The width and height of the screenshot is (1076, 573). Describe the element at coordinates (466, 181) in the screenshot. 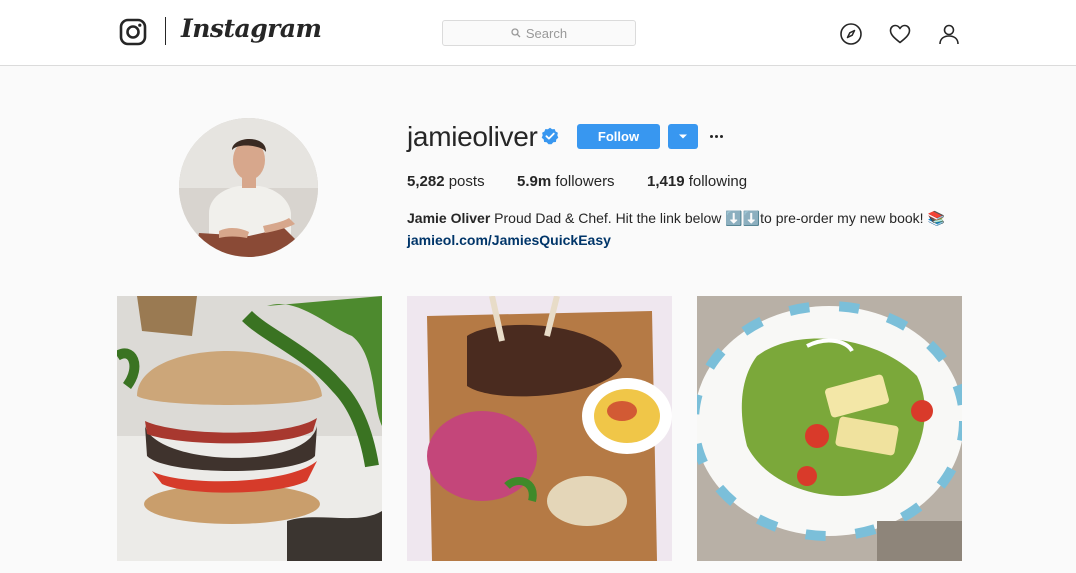

I see `posts-label: posts` at that location.